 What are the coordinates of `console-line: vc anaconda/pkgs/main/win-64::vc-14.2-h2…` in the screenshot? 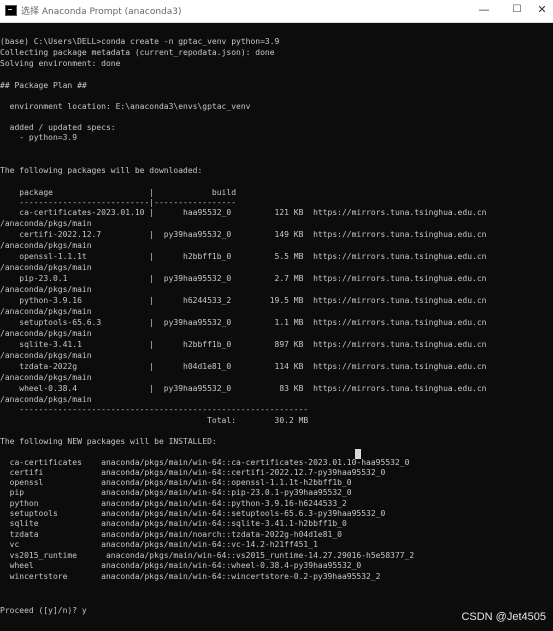 It's located at (159, 544).